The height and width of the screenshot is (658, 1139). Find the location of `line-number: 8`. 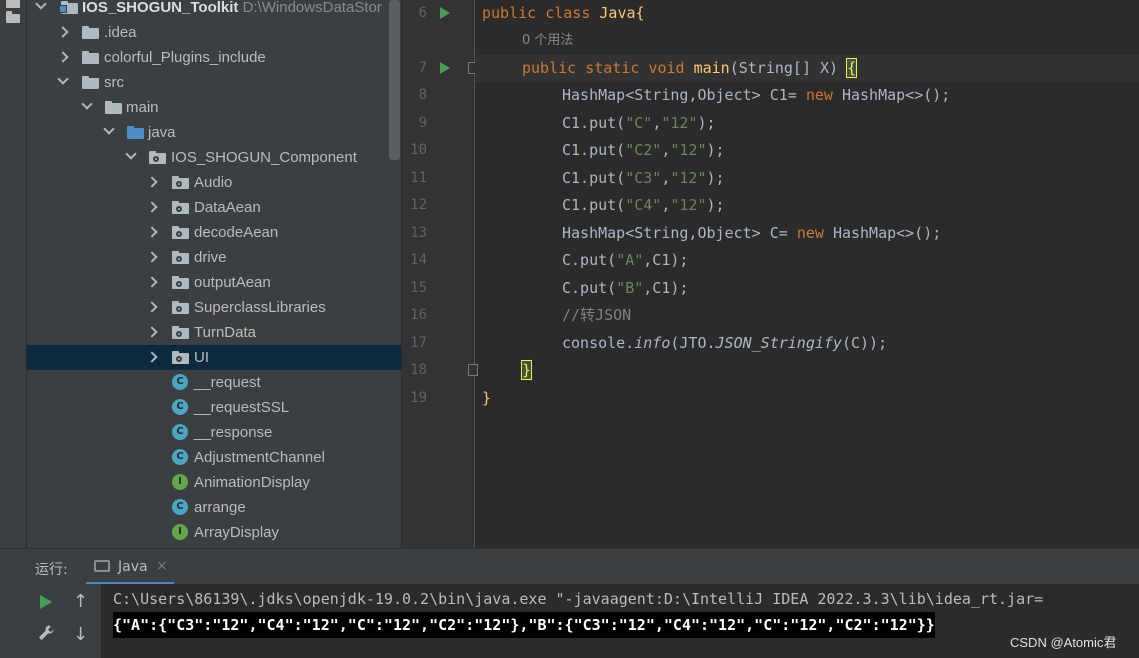

line-number: 8 is located at coordinates (422, 95).